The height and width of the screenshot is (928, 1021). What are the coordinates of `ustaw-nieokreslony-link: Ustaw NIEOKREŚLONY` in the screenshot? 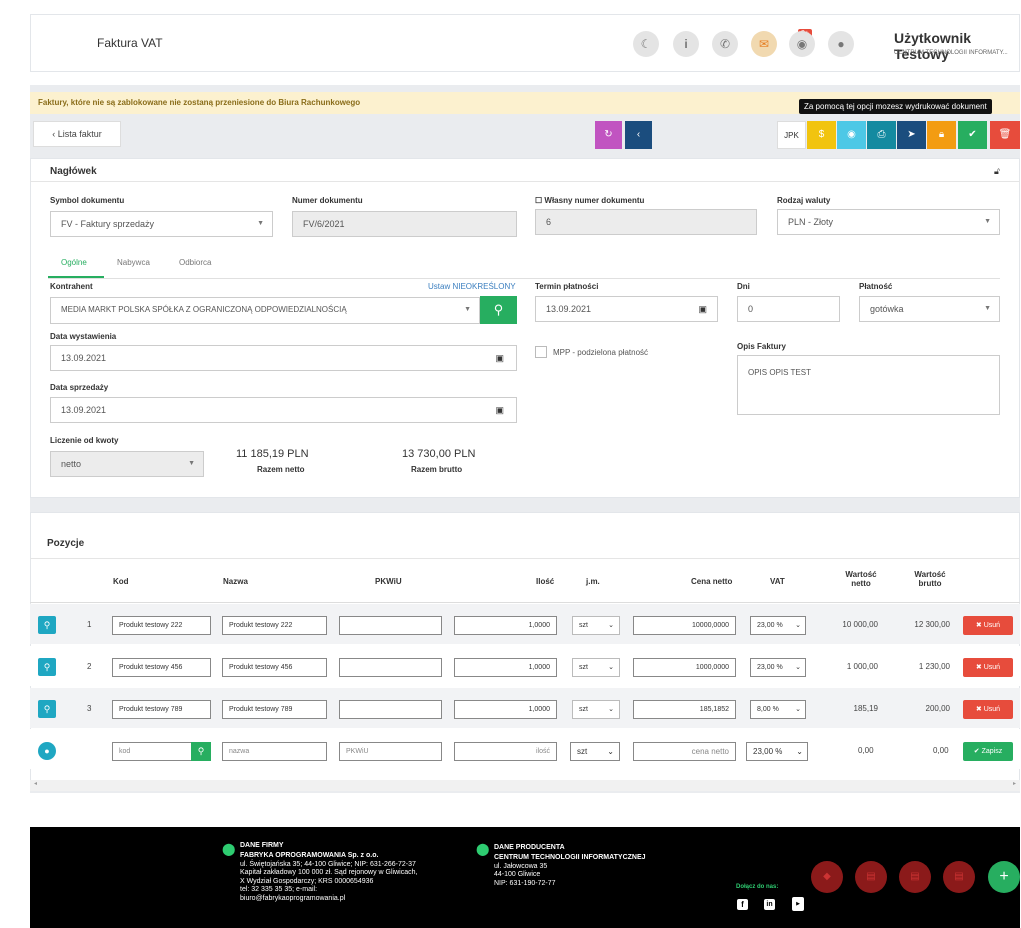 It's located at (472, 286).